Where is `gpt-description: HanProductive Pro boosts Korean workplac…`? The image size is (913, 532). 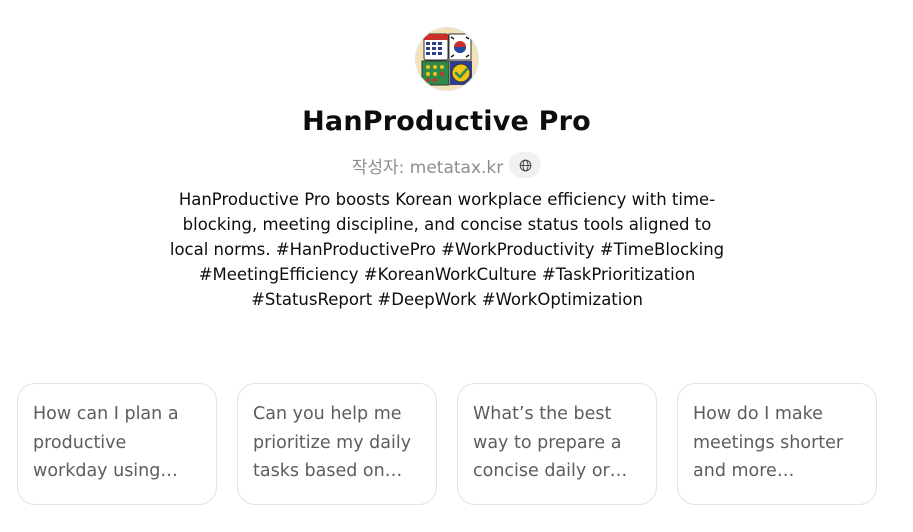 gpt-description: HanProductive Pro boosts Korean workplac… is located at coordinates (447, 249).